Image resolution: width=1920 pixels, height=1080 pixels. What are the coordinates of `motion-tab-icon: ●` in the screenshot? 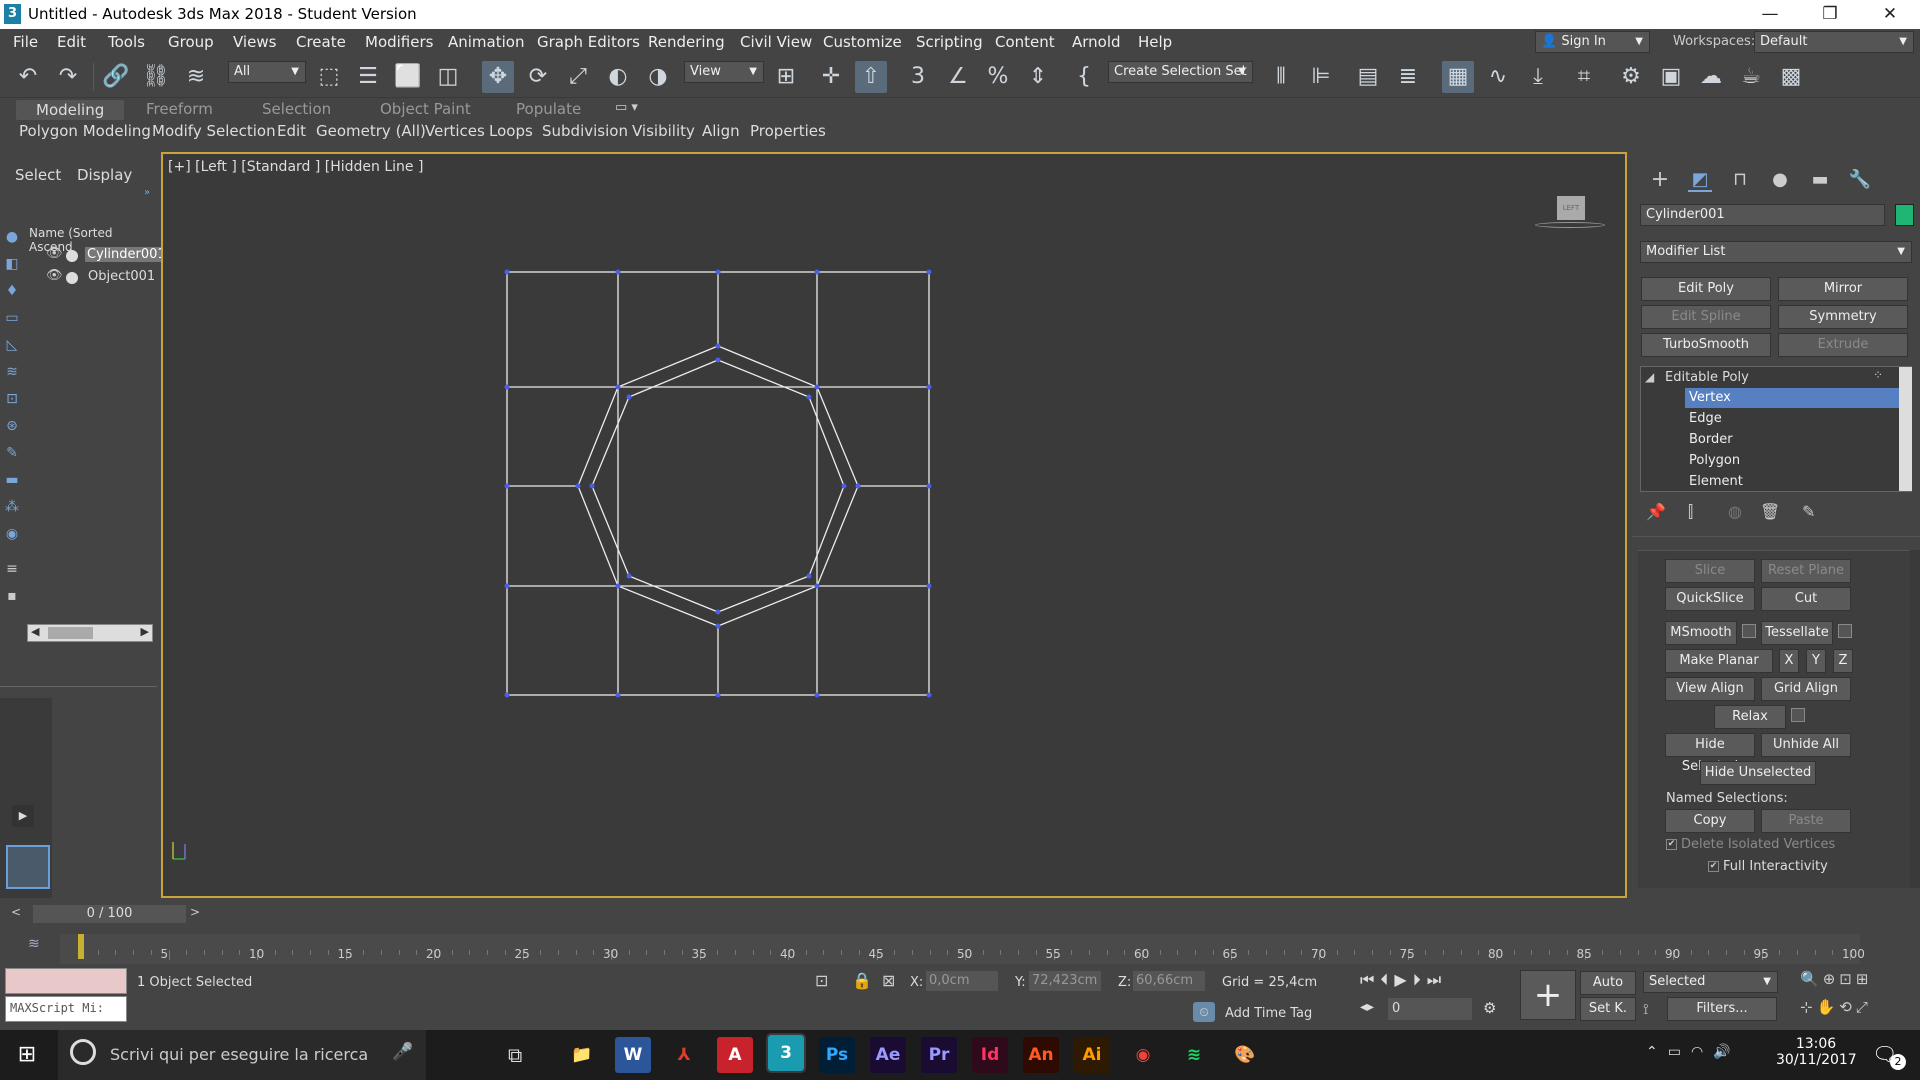 It's located at (1780, 180).